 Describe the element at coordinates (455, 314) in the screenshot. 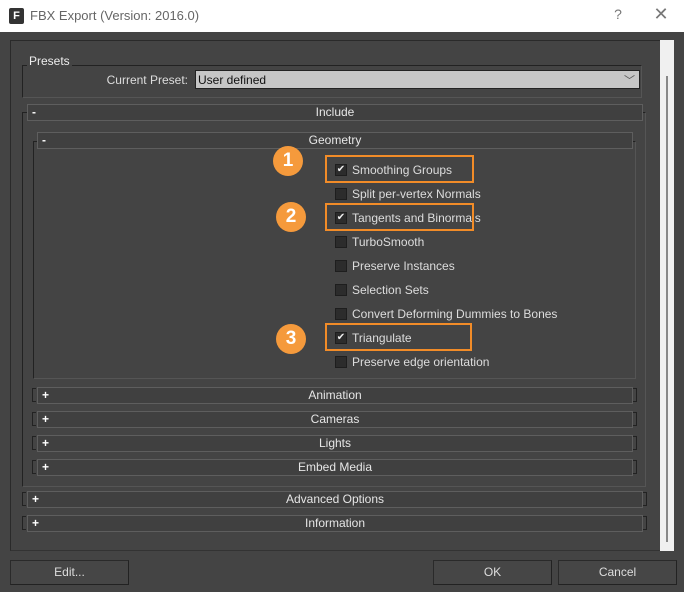

I see `option-label: Convert Deforming Dummies to Bones` at that location.